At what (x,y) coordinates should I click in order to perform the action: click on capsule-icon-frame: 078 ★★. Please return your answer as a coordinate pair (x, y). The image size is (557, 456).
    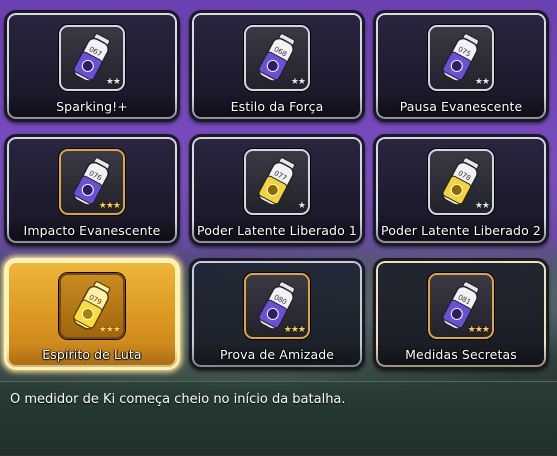
    Looking at the image, I should click on (461, 182).